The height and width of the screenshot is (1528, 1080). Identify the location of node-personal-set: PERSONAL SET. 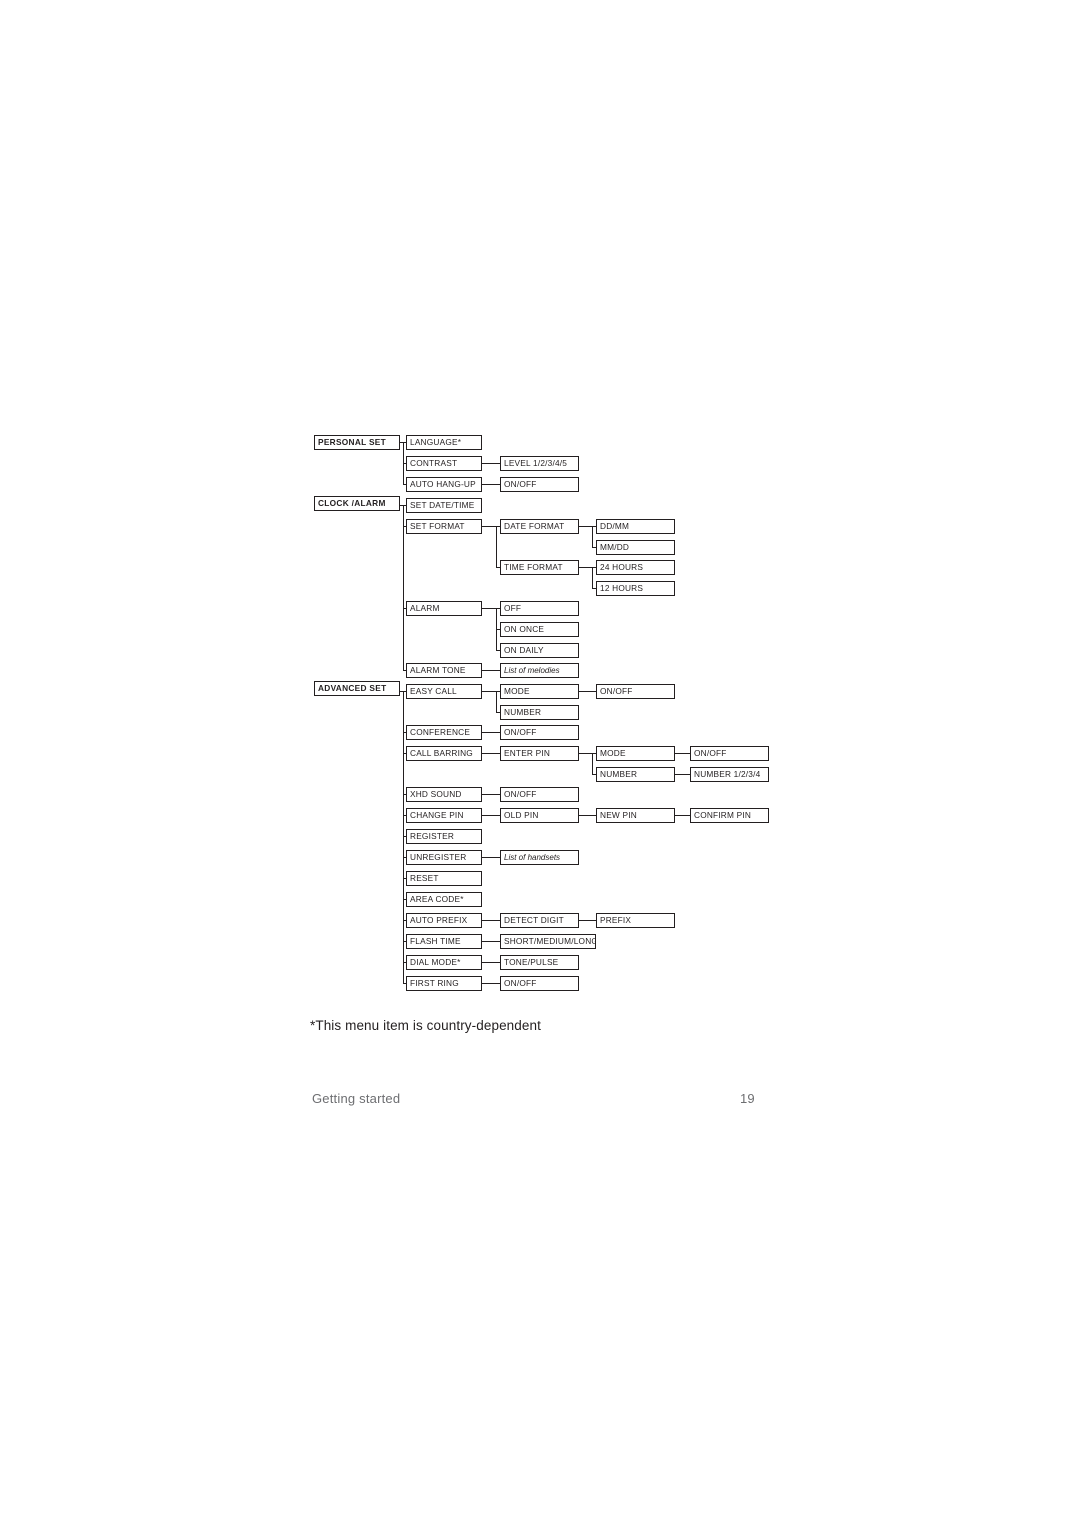
(357, 442).